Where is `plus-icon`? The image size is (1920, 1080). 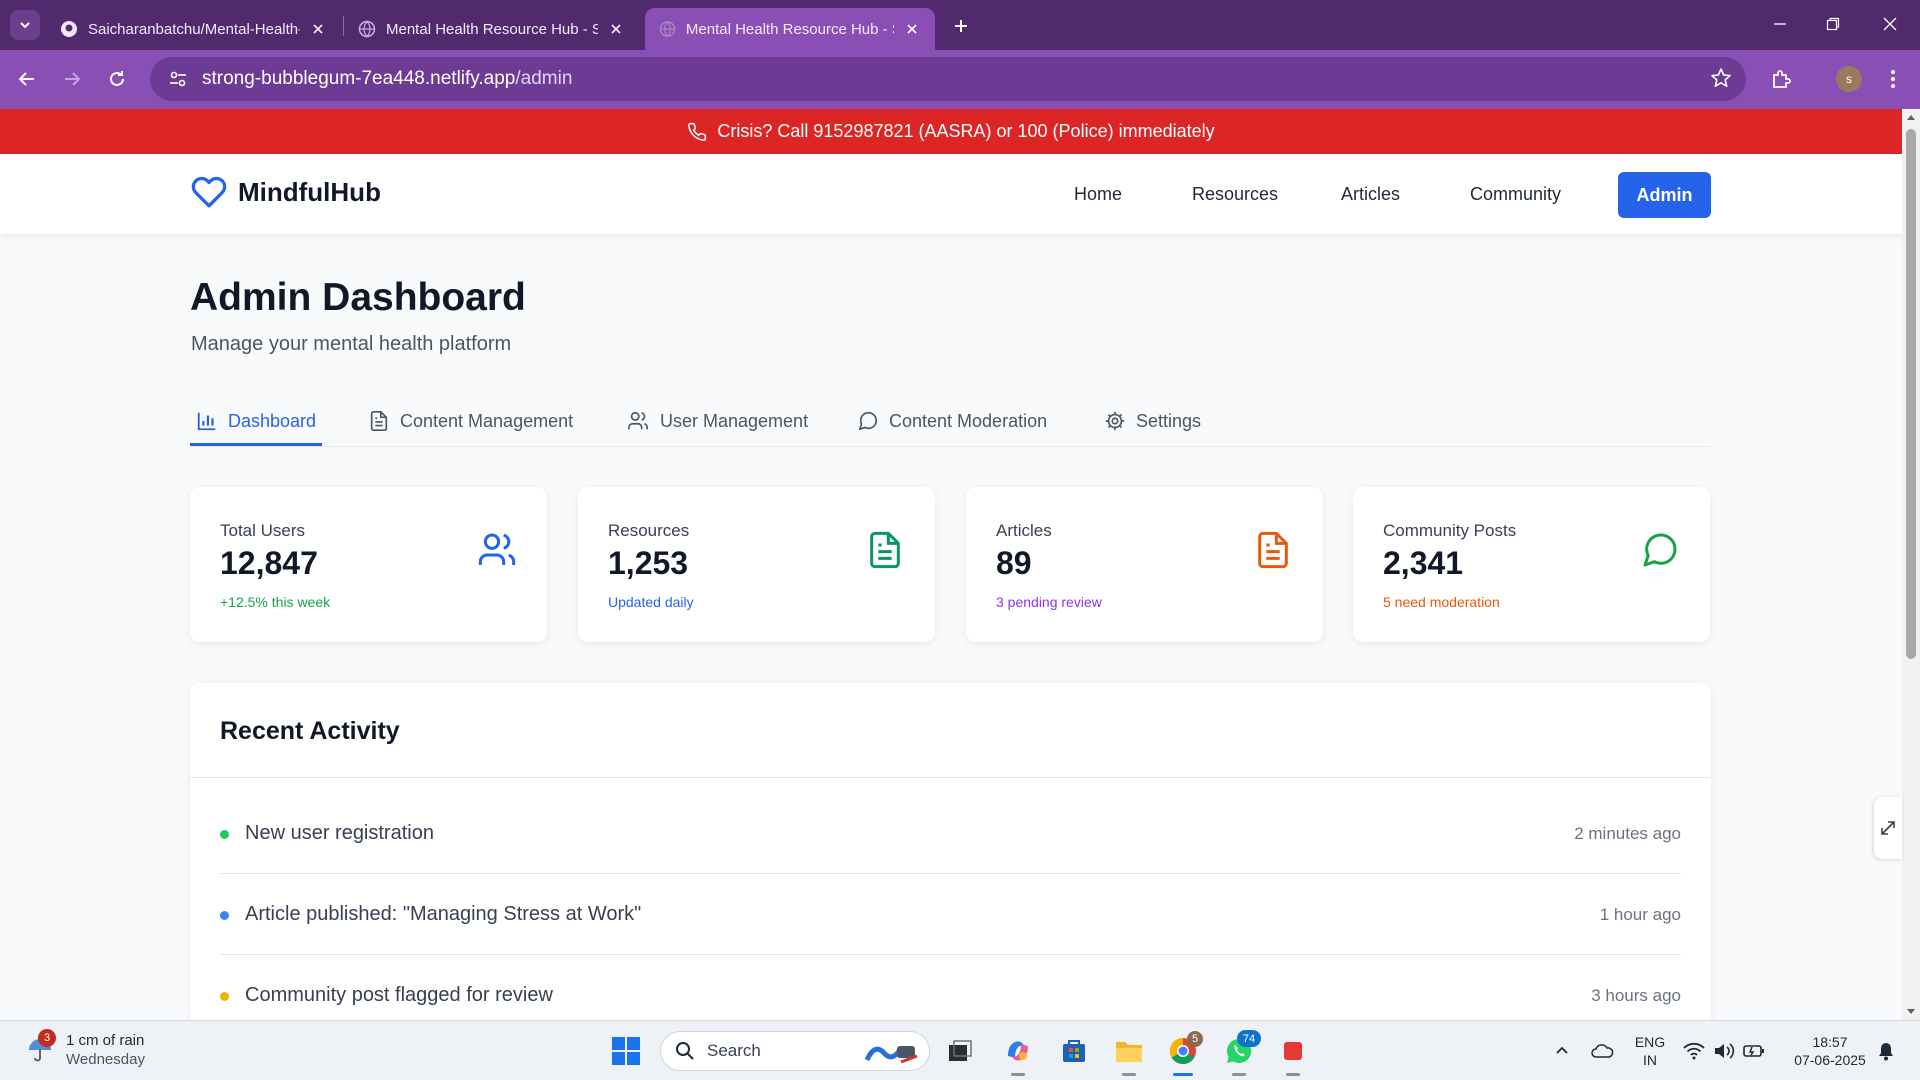 plus-icon is located at coordinates (961, 26).